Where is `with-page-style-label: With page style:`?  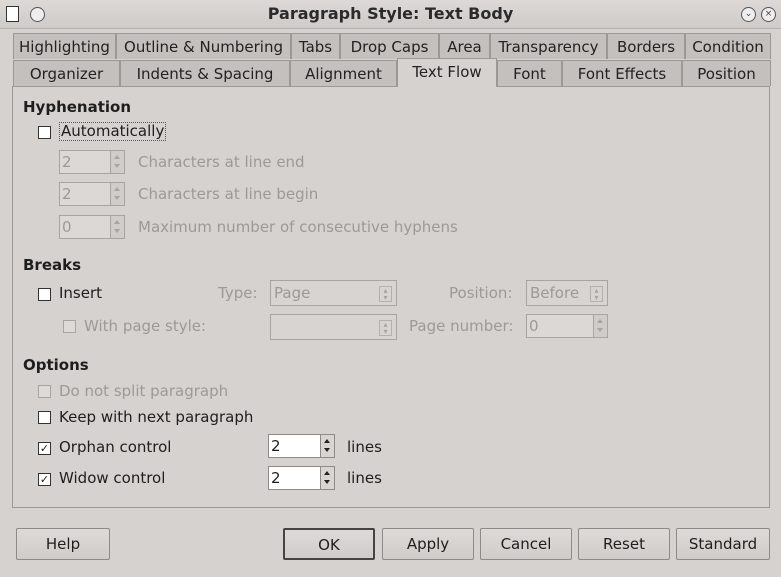
with-page-style-label: With page style: is located at coordinates (145, 326).